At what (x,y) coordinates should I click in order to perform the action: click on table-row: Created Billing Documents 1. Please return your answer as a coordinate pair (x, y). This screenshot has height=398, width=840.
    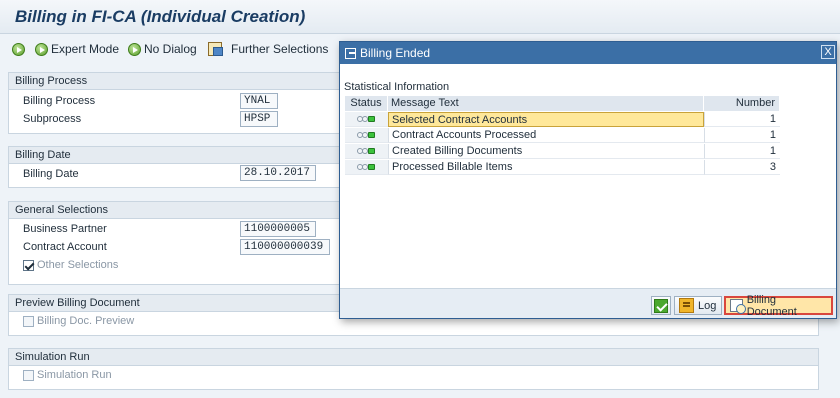
    Looking at the image, I should click on (564, 152).